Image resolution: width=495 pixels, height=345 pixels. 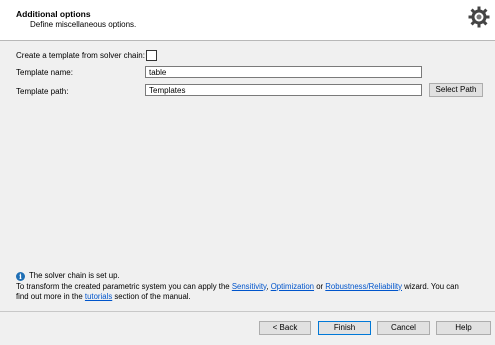 I want to click on optimization-link: Optimization, so click(x=292, y=286).